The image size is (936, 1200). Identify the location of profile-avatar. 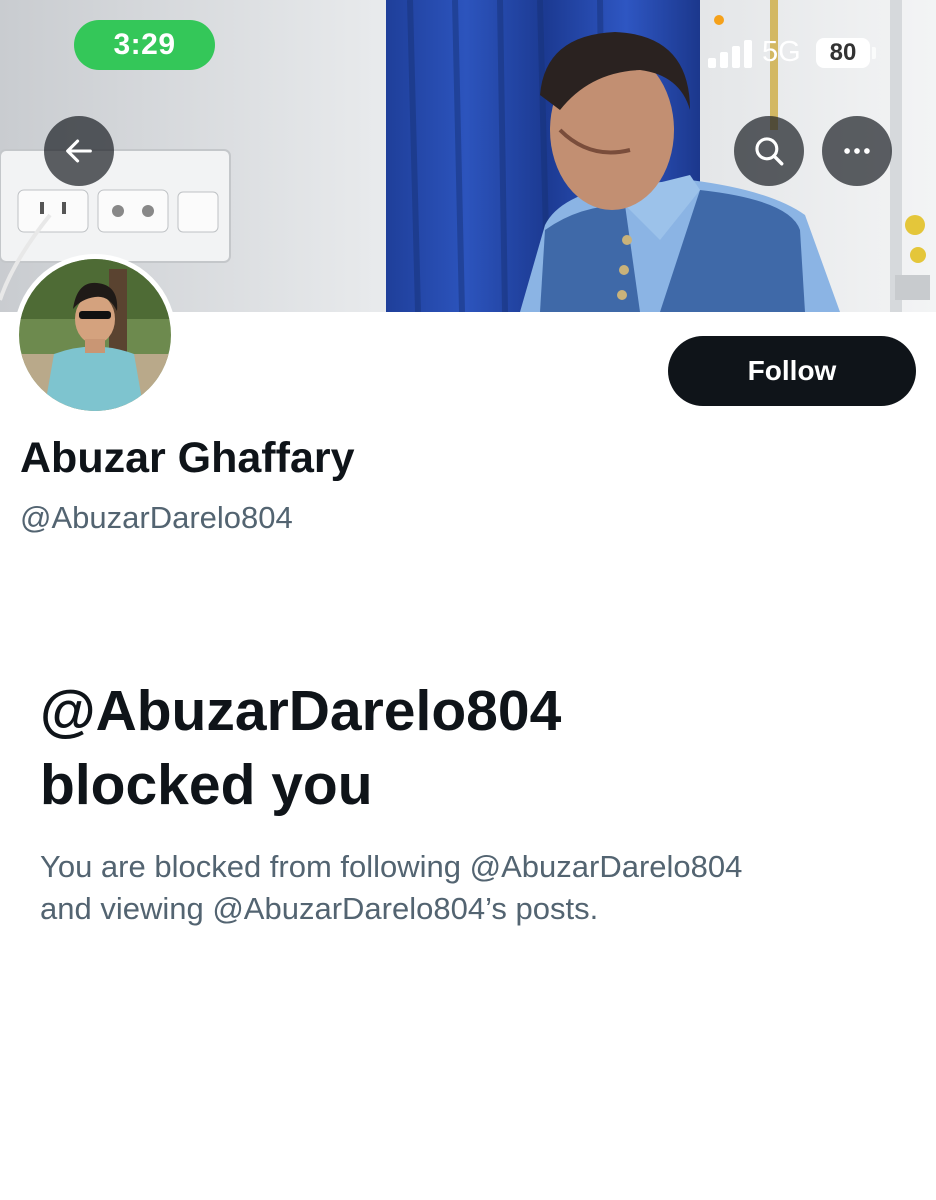
(95, 335).